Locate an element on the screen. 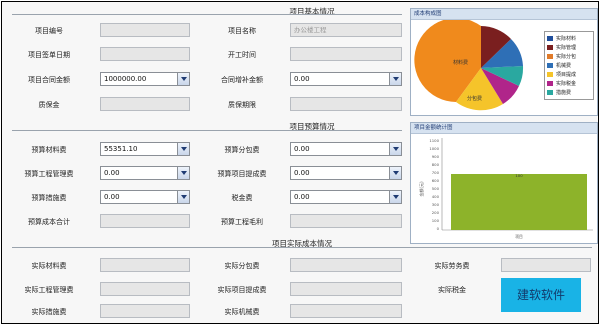 This screenshot has height=325, width=600. budget-gross-profit-field is located at coordinates (346, 221).